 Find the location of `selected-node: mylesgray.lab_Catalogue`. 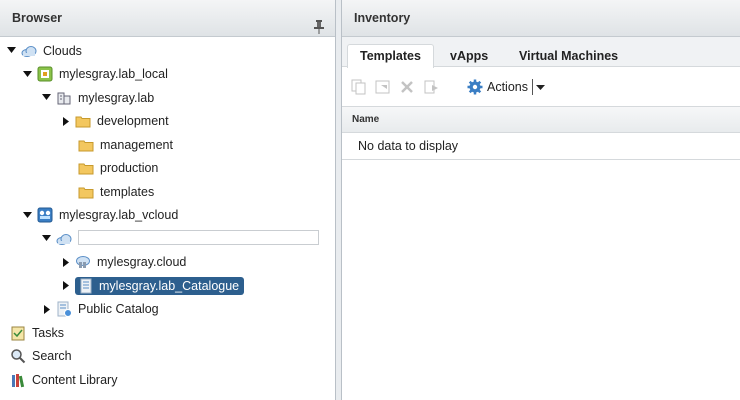

selected-node: mylesgray.lab_Catalogue is located at coordinates (160, 285).